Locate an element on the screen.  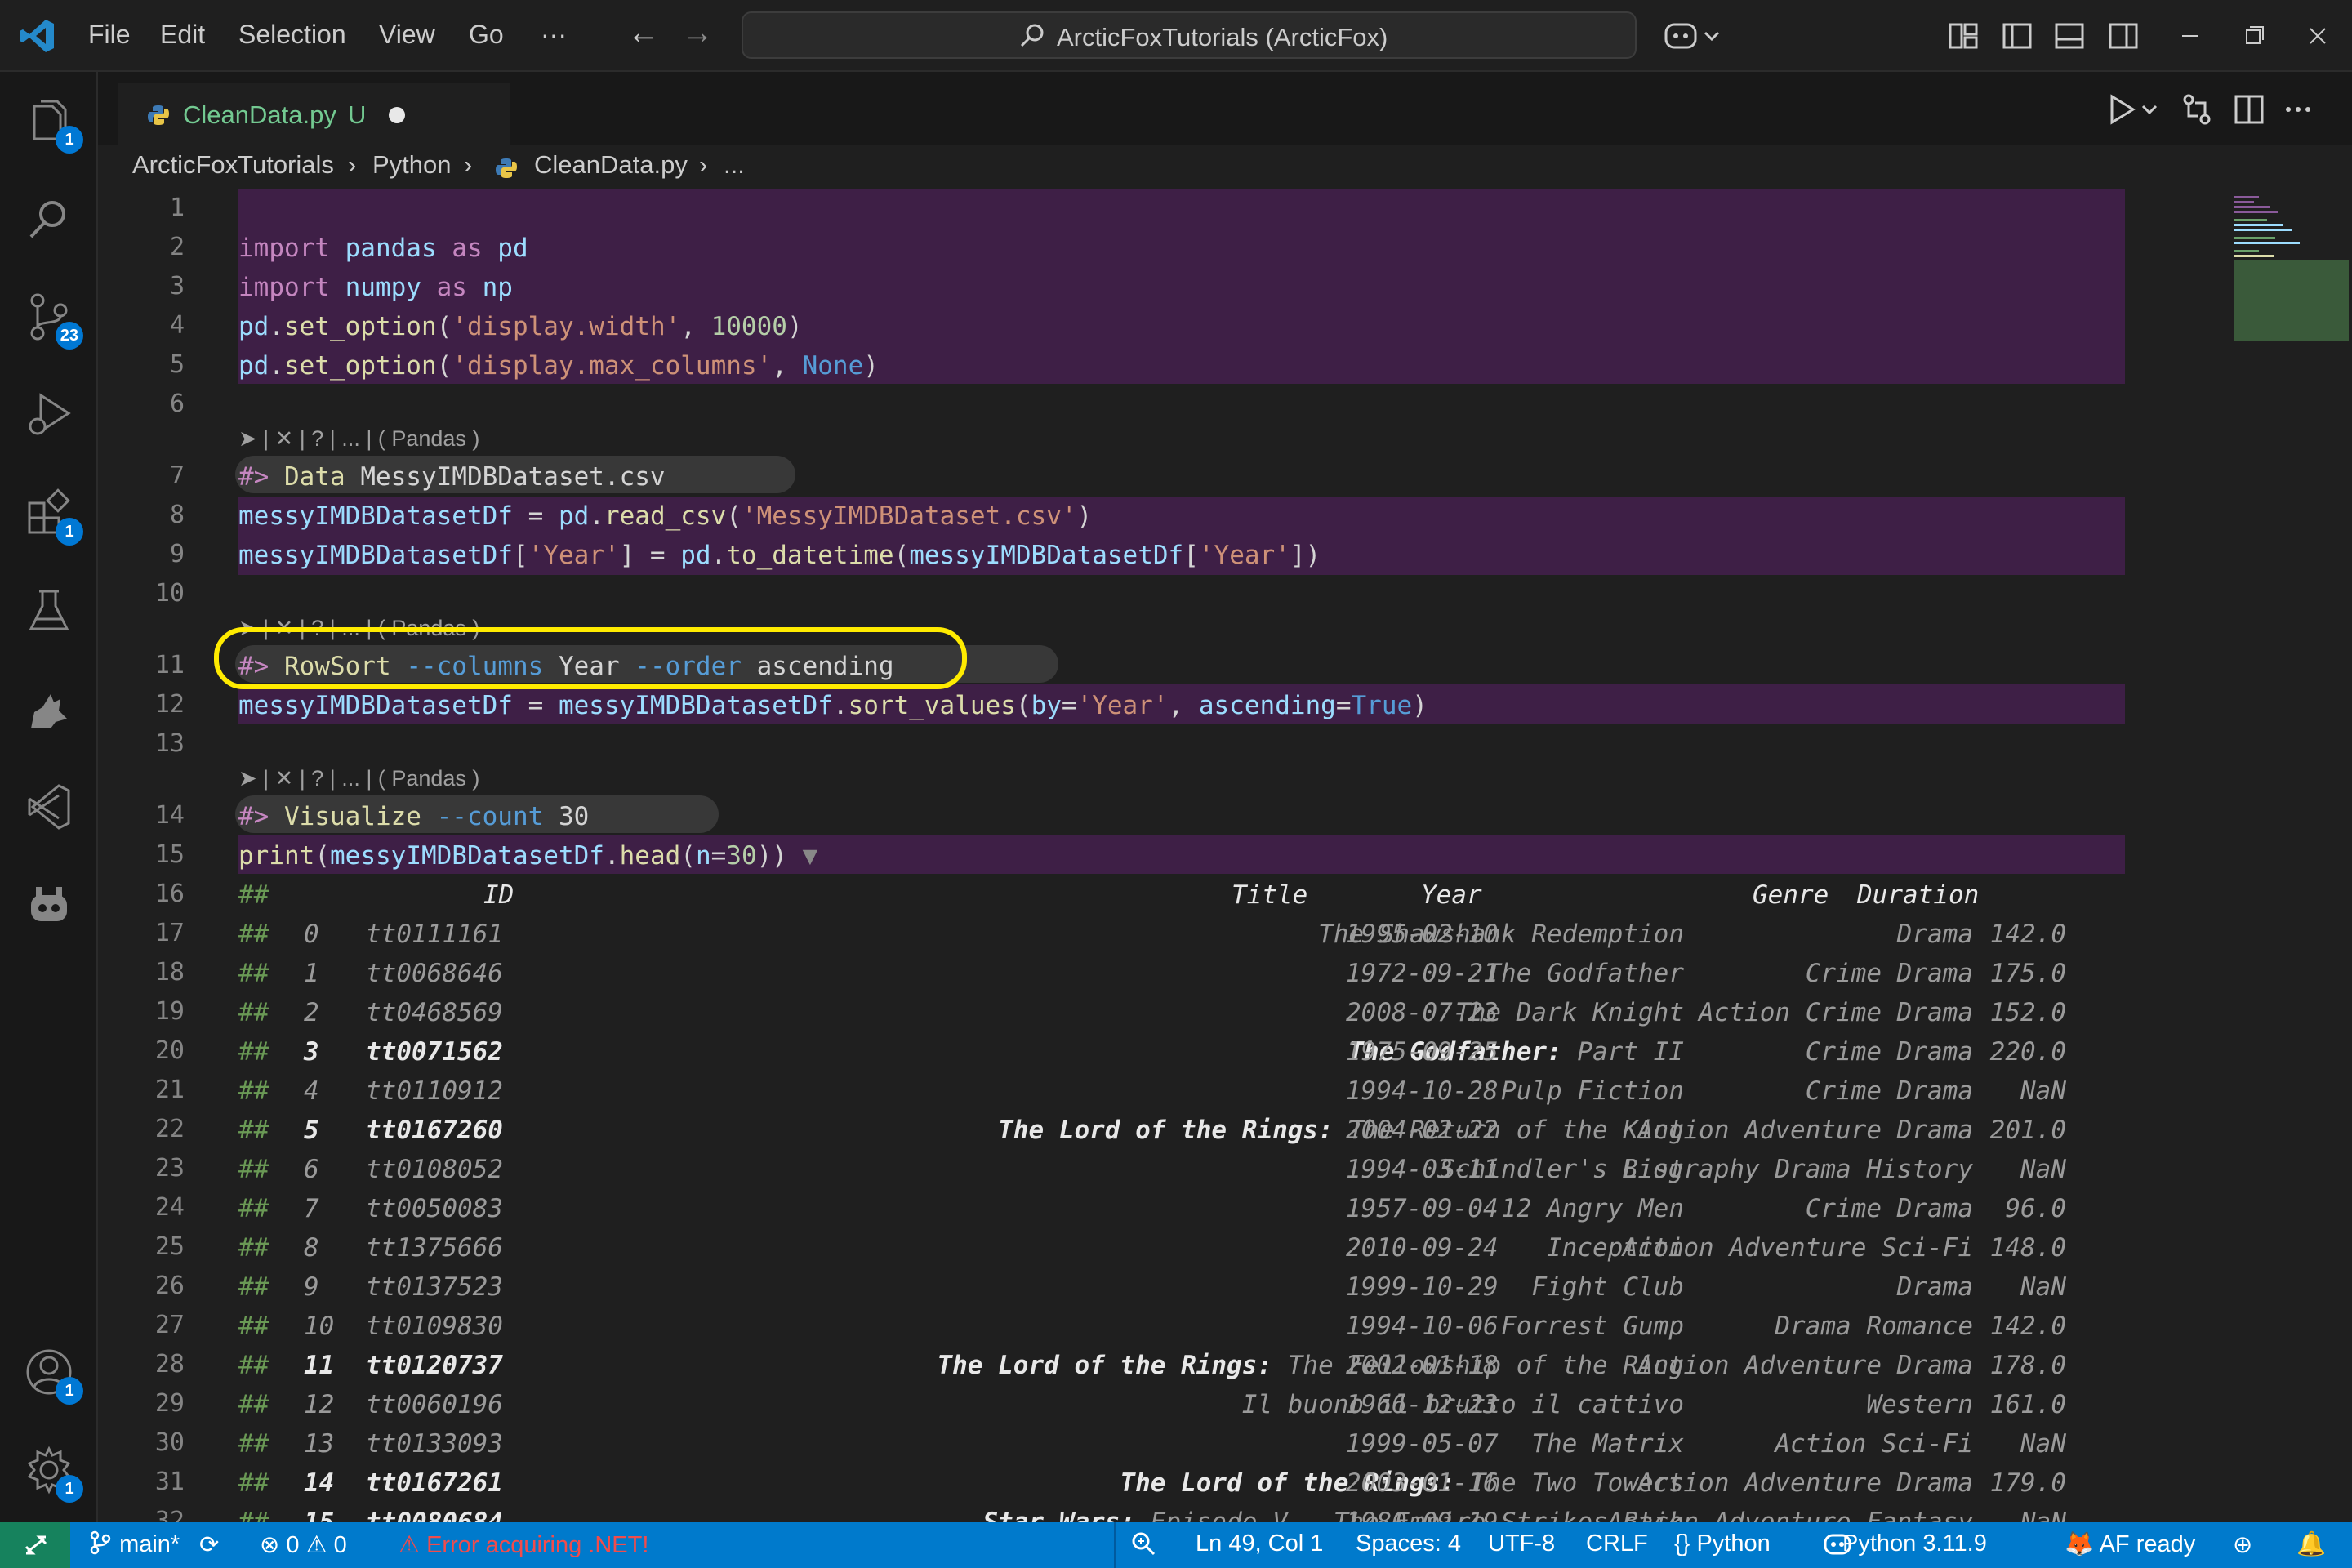
arctic-fox-status: 🦊 AF ready is located at coordinates (2130, 1544).